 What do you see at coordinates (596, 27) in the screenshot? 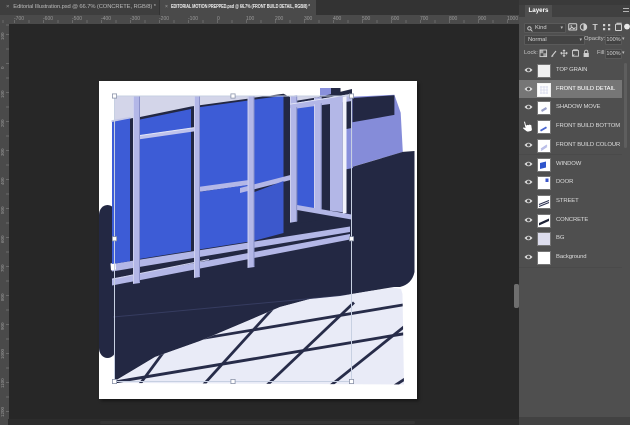
I see `svg-text: T` at bounding box center [596, 27].